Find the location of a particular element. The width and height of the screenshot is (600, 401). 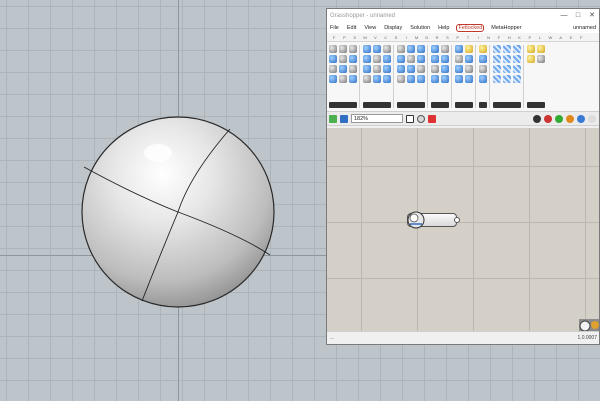

menu-solution: Solution is located at coordinates (420, 28).